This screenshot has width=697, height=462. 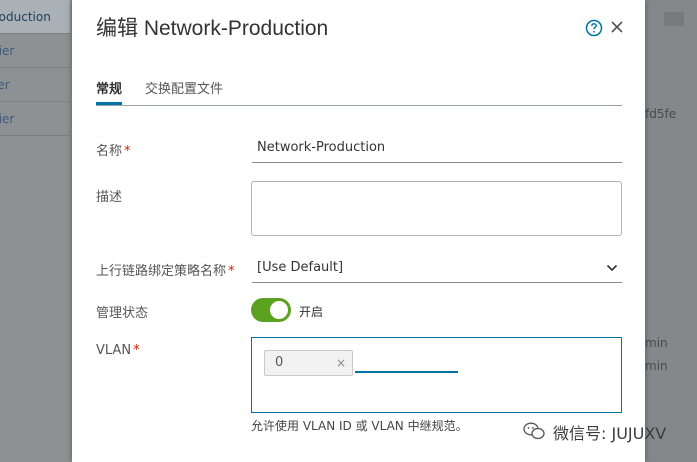 What do you see at coordinates (109, 91) in the screenshot?
I see `tab-general: 常规` at bounding box center [109, 91].